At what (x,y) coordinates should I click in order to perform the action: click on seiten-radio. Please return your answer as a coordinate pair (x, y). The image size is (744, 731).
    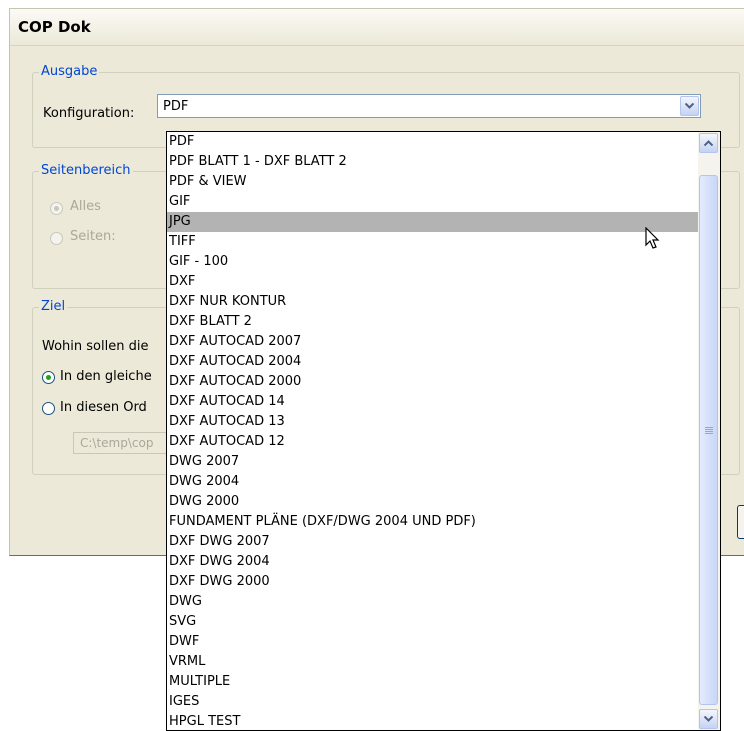
    Looking at the image, I should click on (56, 238).